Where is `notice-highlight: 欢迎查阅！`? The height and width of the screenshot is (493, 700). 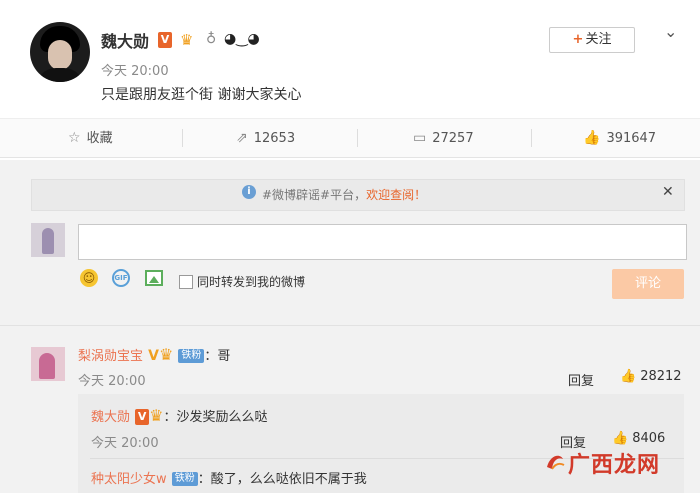 notice-highlight: 欢迎查阅！ is located at coordinates (396, 195).